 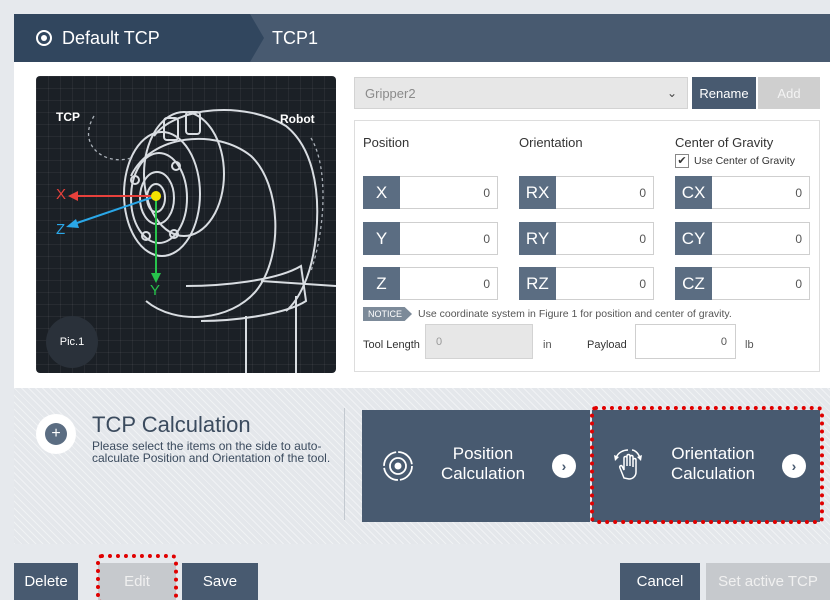 I want to click on orientation-ry-field: RY 0, so click(x=586, y=238).